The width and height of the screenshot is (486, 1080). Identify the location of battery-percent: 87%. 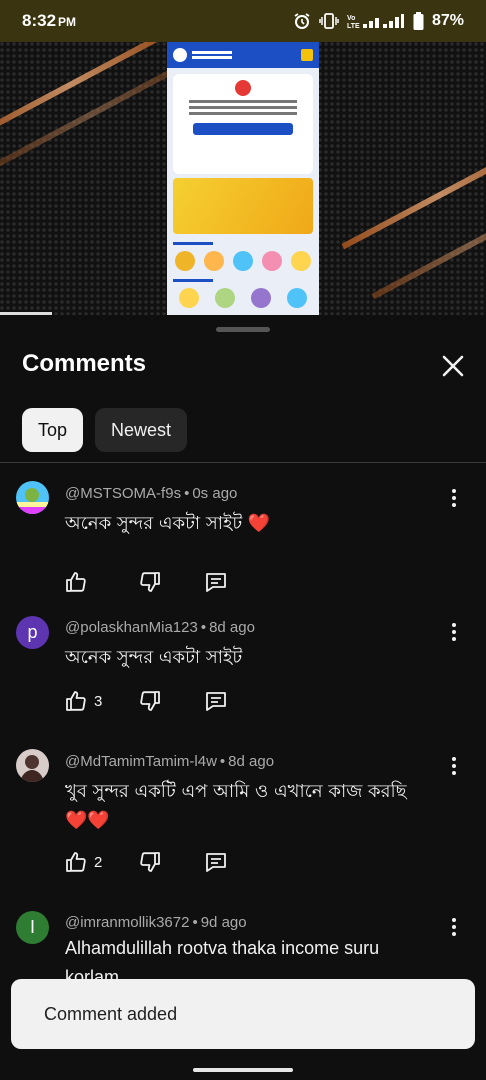
(447, 20).